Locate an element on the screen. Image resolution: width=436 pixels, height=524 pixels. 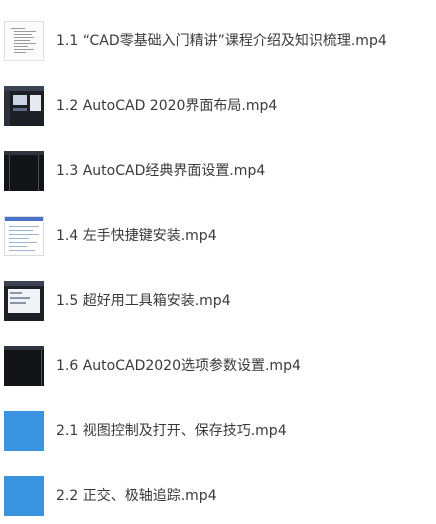
file-row-5: 1.5 超好用工具箱安装.mp4 is located at coordinates (218, 305).